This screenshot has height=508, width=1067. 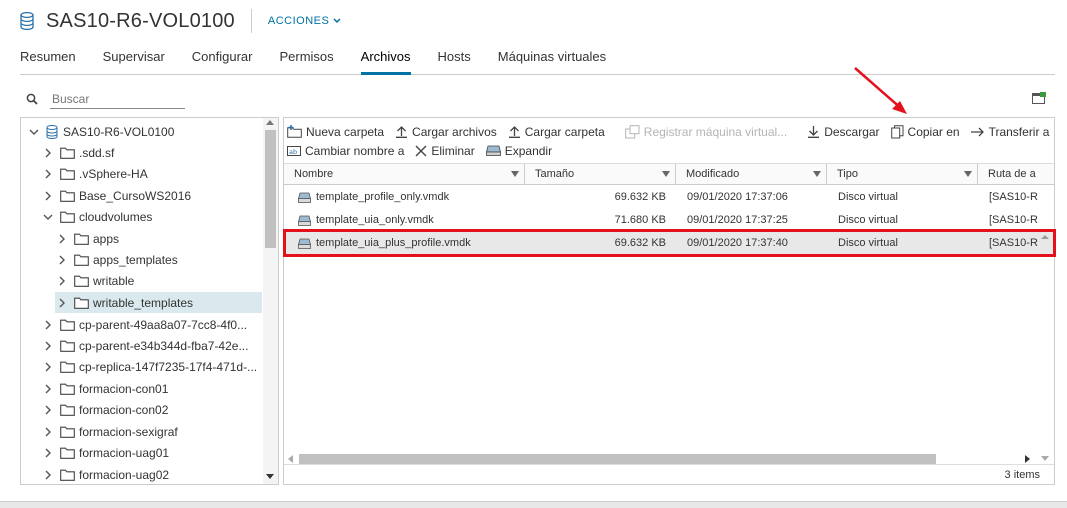 I want to click on object-header: SAS10-R6-VOL0100 ACCIONES, so click(x=180, y=21).